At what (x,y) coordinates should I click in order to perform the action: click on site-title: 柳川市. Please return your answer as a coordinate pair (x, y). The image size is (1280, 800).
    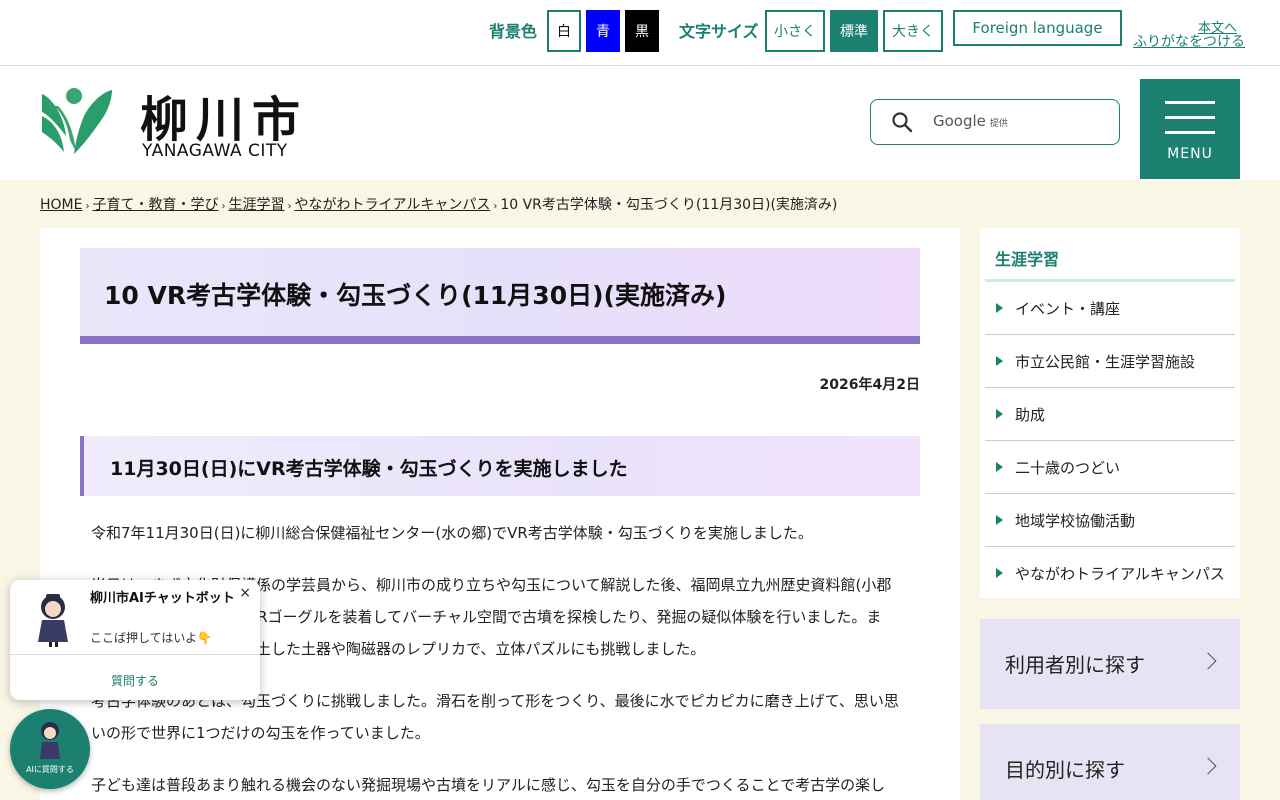
    Looking at the image, I should click on (224, 115).